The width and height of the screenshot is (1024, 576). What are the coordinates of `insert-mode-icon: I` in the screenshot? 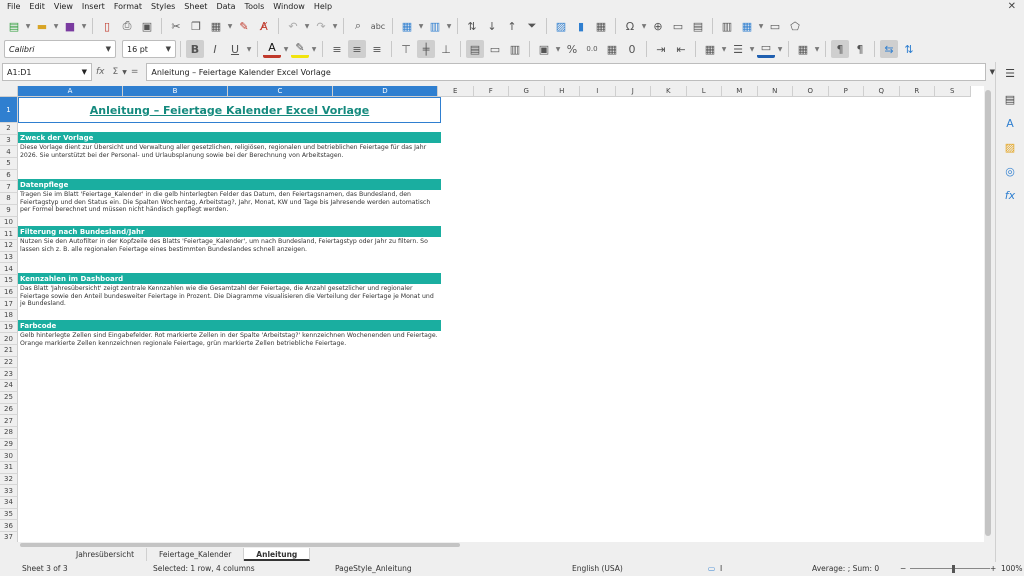 It's located at (721, 568).